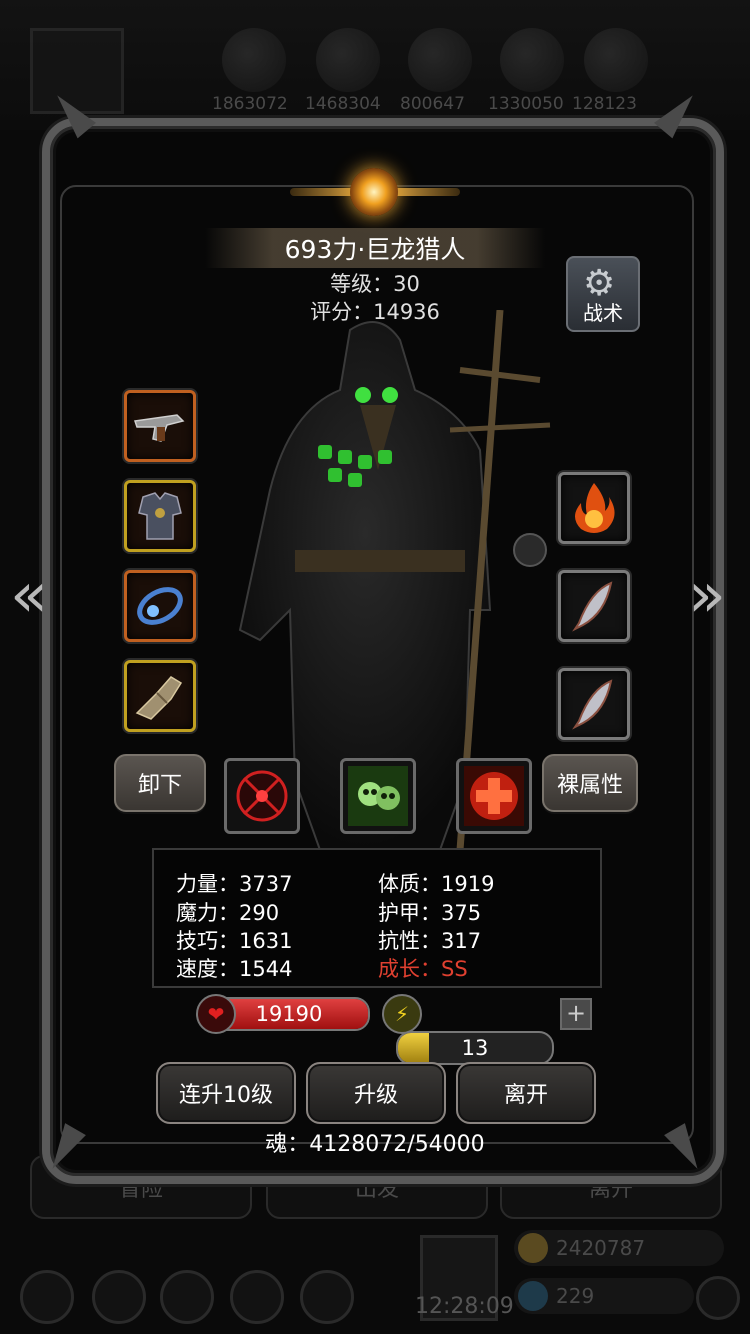 The height and width of the screenshot is (1334, 750). What do you see at coordinates (375, 194) in the screenshot?
I see `panel-emblem-icon` at bounding box center [375, 194].